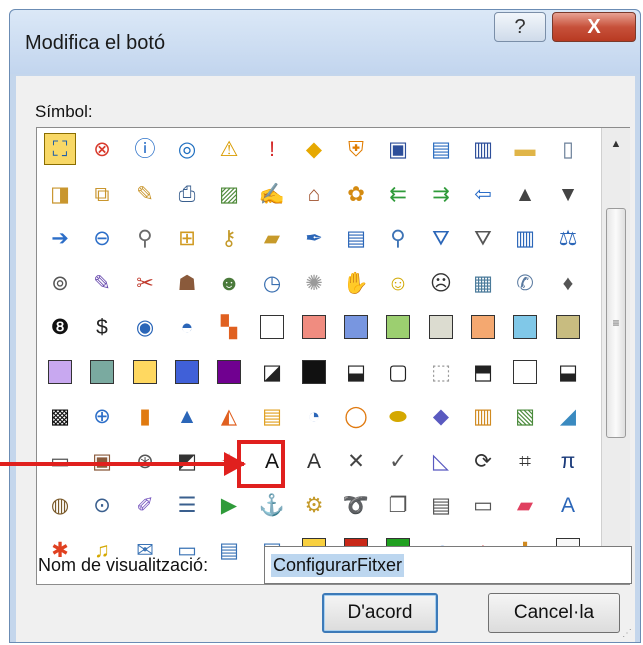  What do you see at coordinates (398, 416) in the screenshot?
I see `cylinders-icon: ⬬` at bounding box center [398, 416].